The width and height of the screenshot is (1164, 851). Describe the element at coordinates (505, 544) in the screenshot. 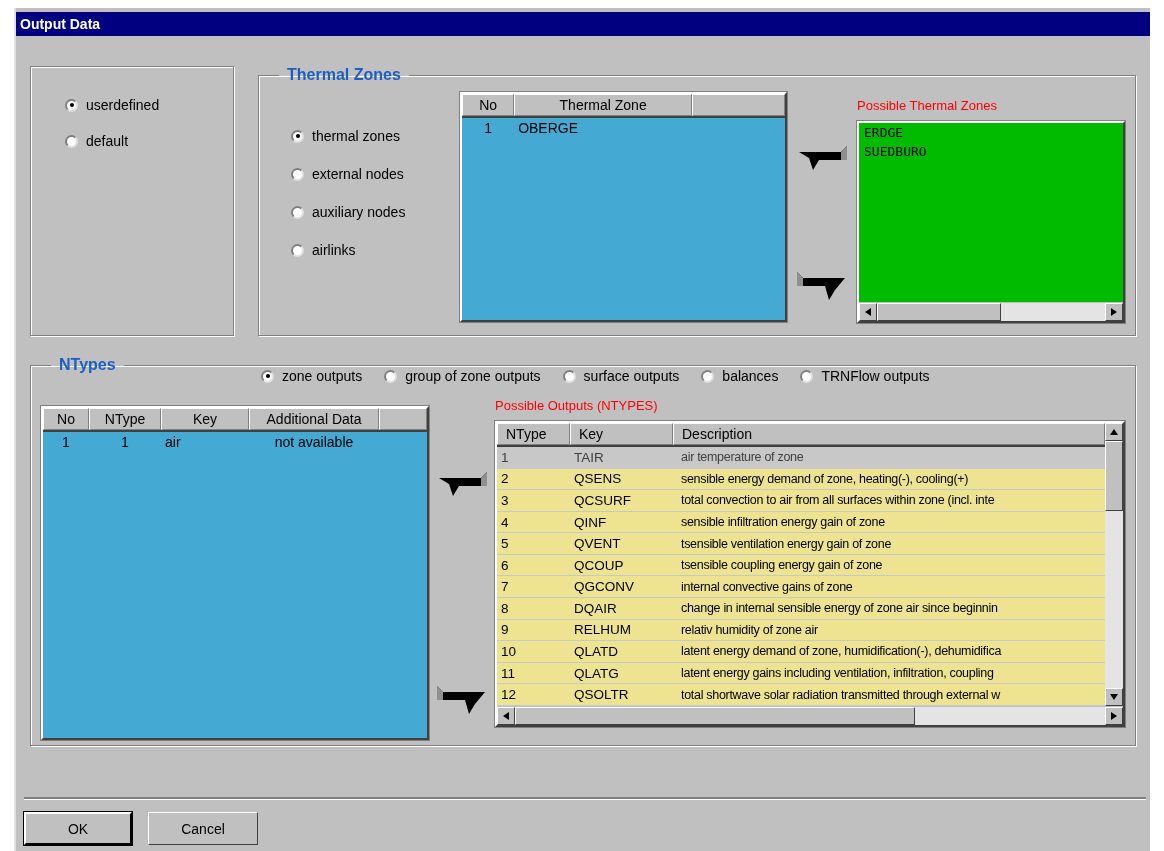

I see `table-cell-text: 5` at that location.